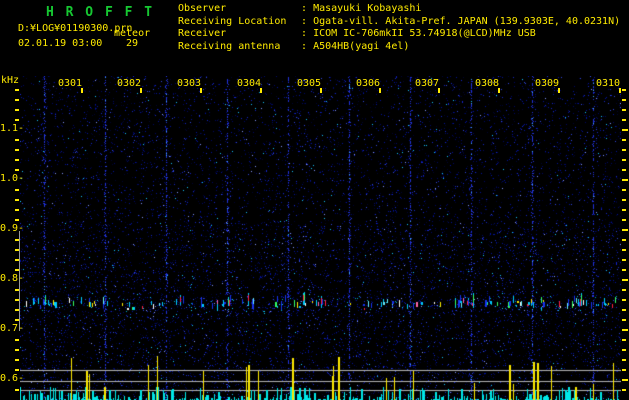 The width and height of the screenshot is (629, 400). Describe the element at coordinates (12, 278) in the screenshot. I see `freq-axis-label: 0.8-` at that location.